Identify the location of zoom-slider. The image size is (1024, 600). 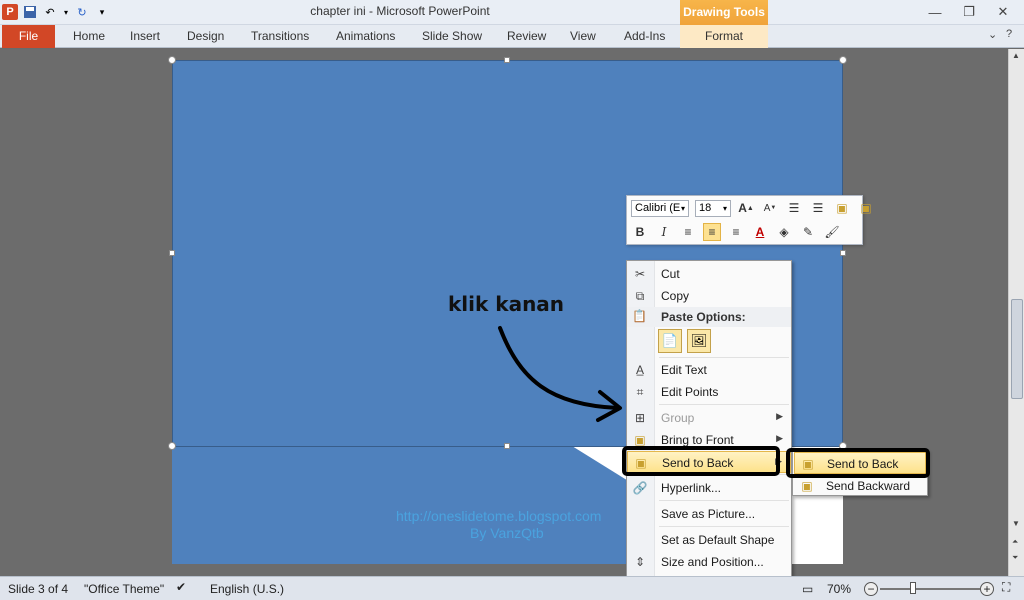
(930, 589).